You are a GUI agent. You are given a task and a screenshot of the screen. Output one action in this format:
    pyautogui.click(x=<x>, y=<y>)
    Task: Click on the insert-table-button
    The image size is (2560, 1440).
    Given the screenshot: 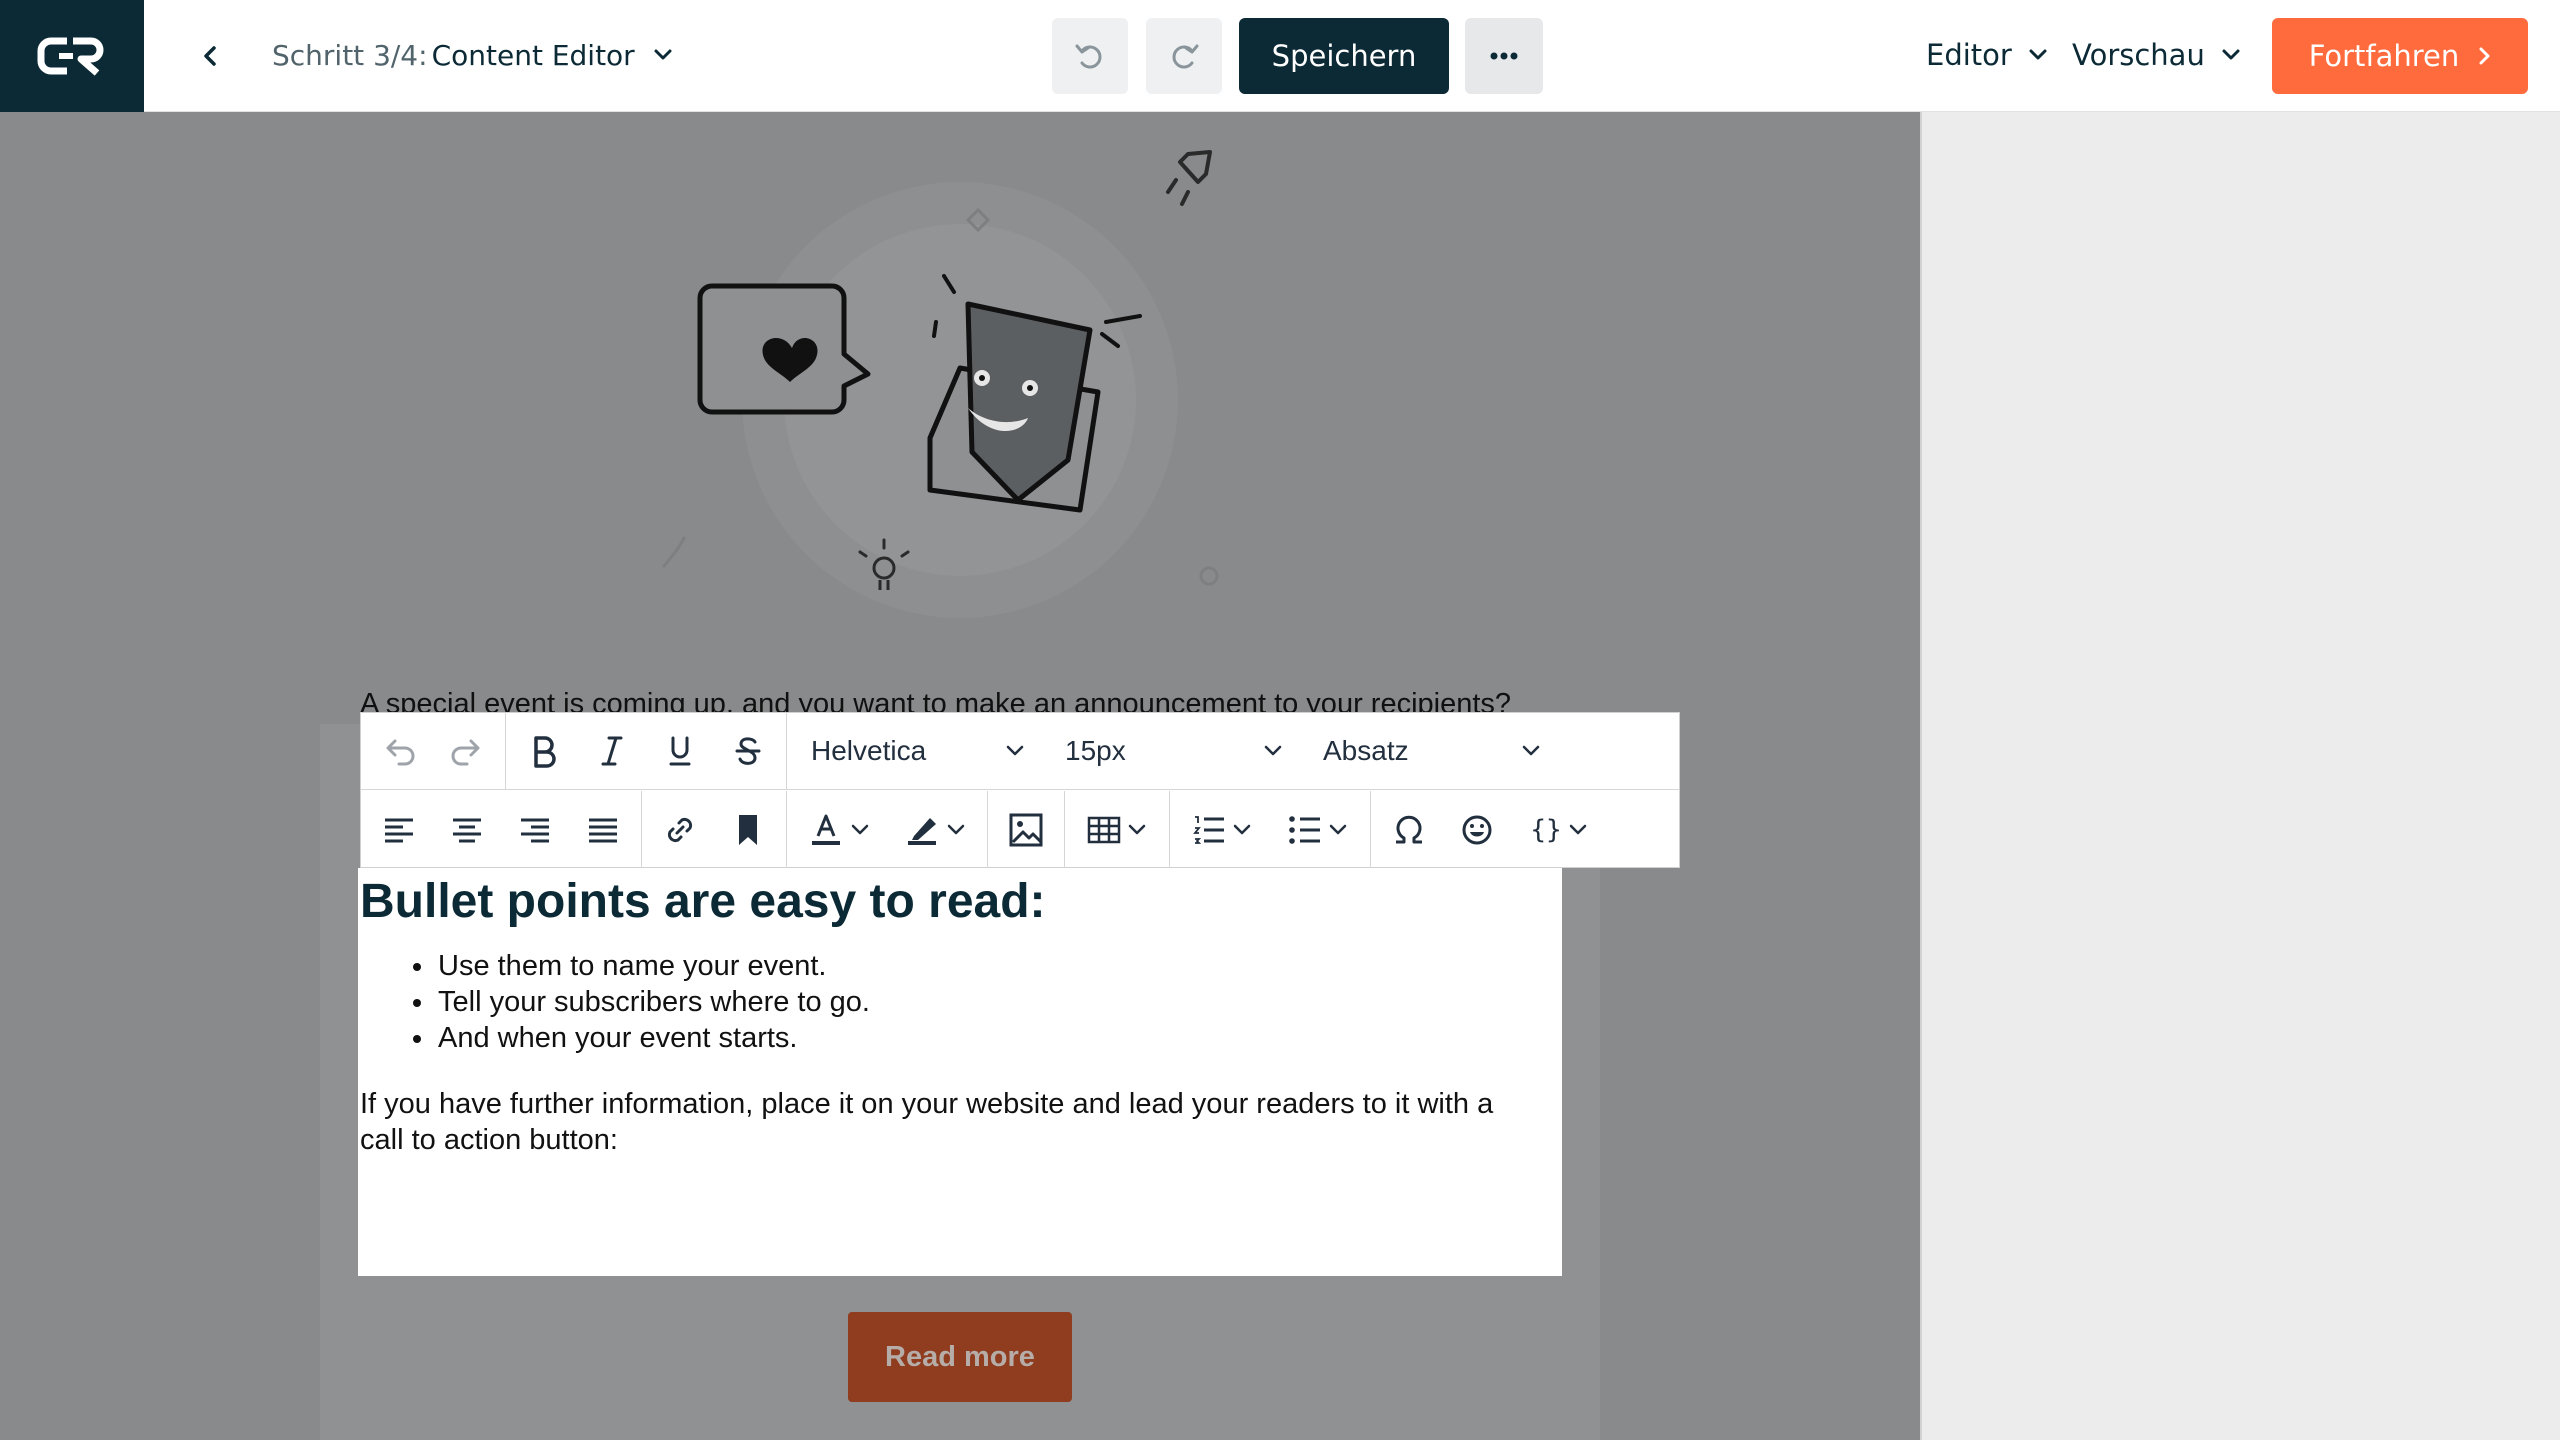 What is the action you would take?
    pyautogui.click(x=1117, y=830)
    